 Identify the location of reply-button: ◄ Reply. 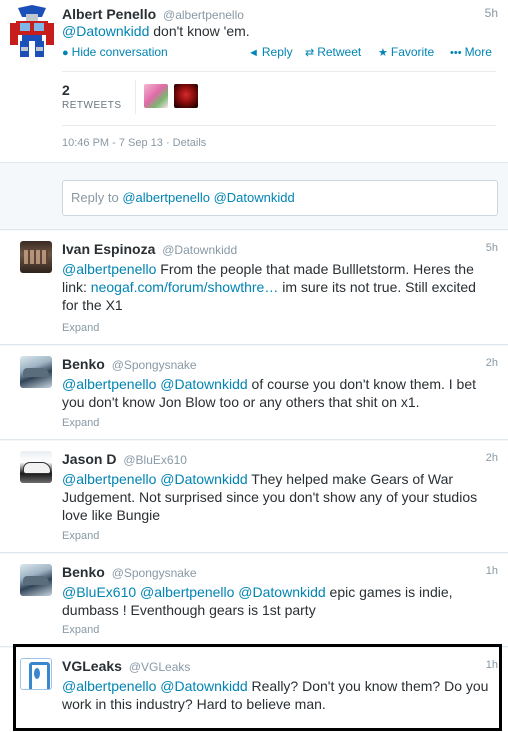
(270, 52).